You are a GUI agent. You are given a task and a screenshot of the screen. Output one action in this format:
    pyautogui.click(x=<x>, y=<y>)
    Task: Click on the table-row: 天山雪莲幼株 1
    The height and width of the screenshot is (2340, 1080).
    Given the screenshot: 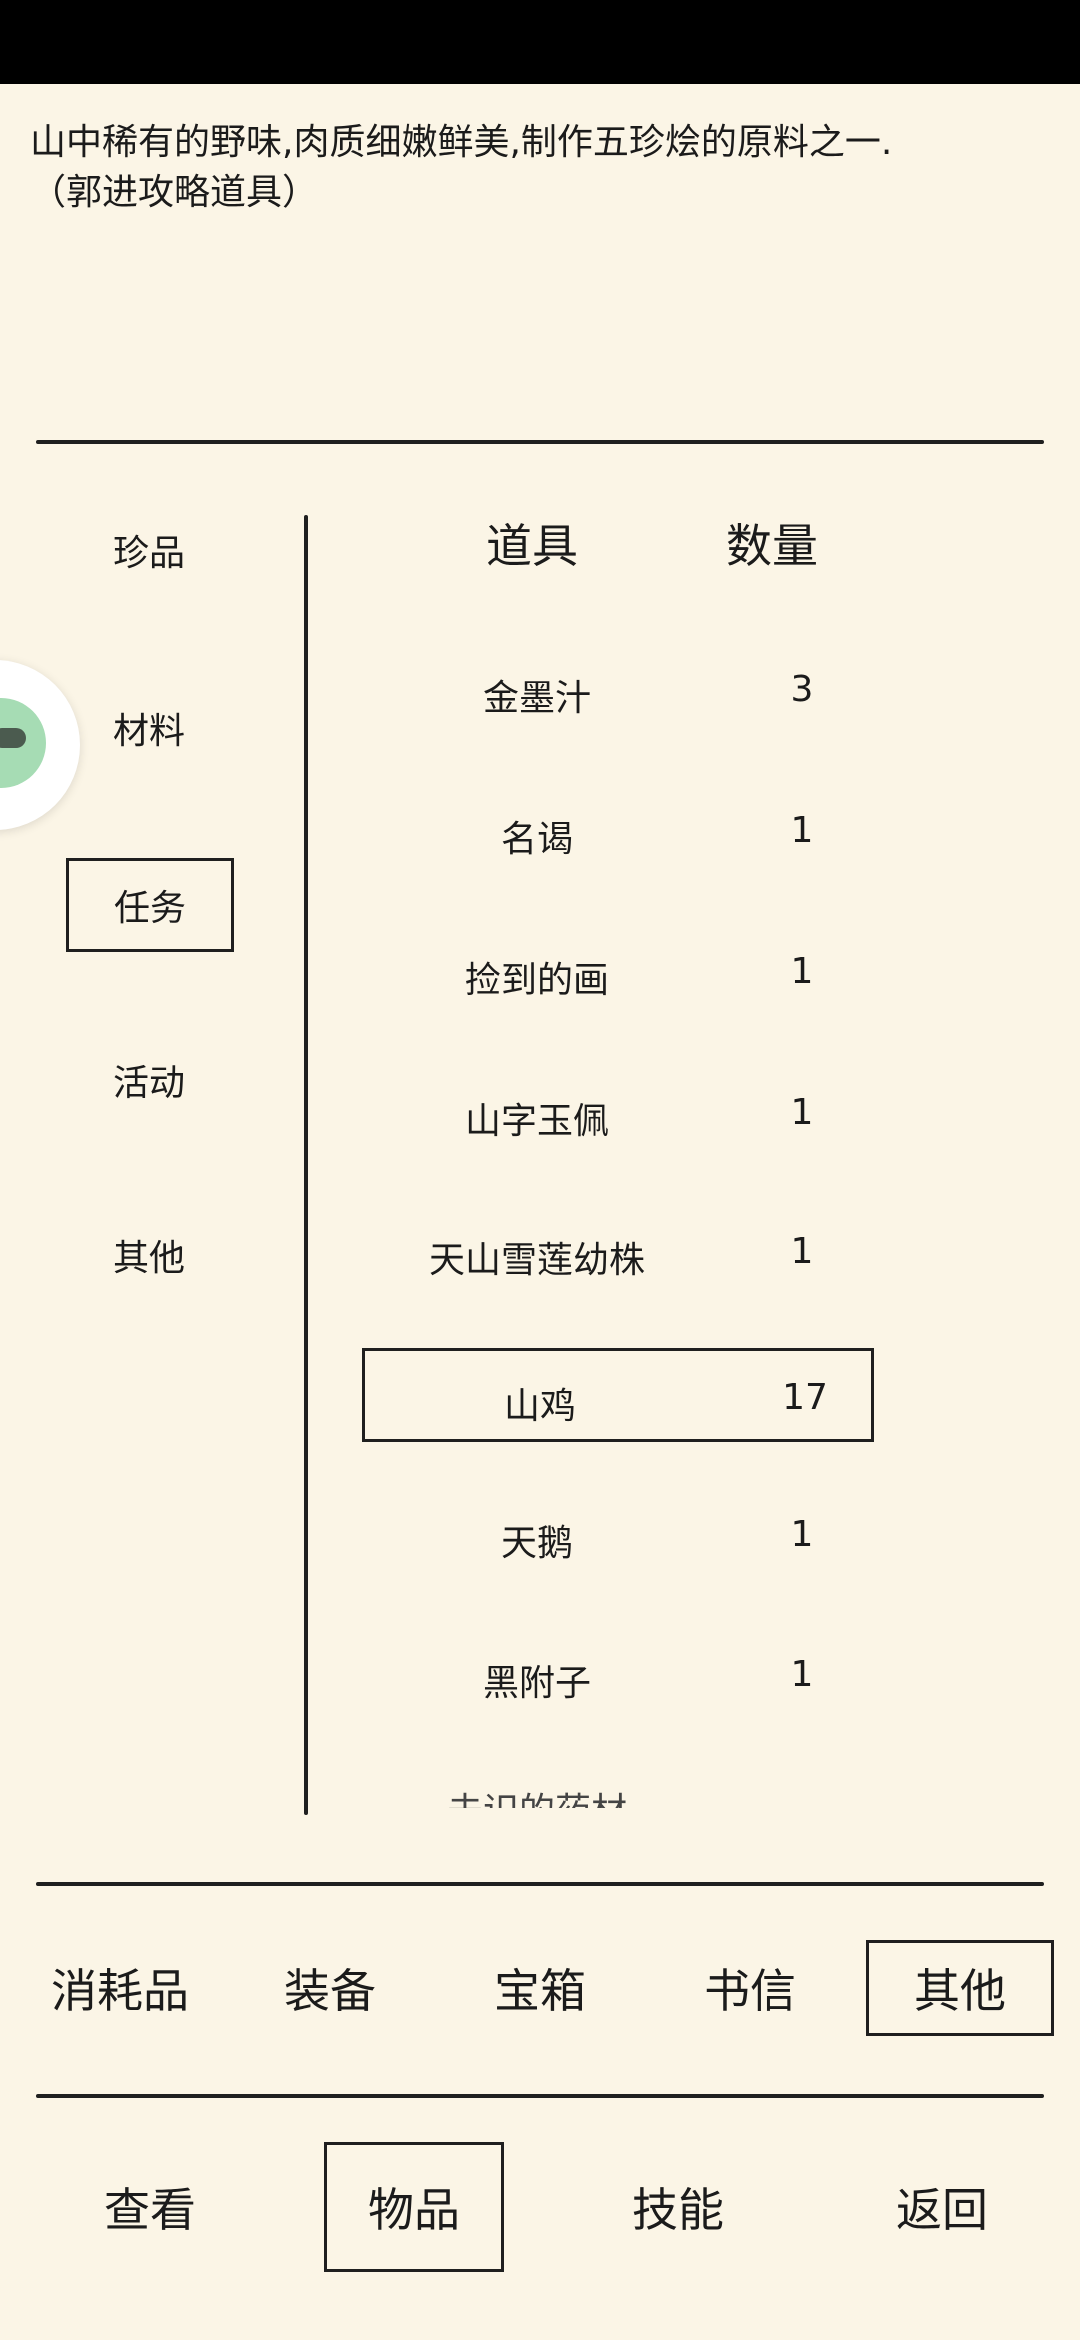 What is the action you would take?
    pyautogui.click(x=618, y=1252)
    